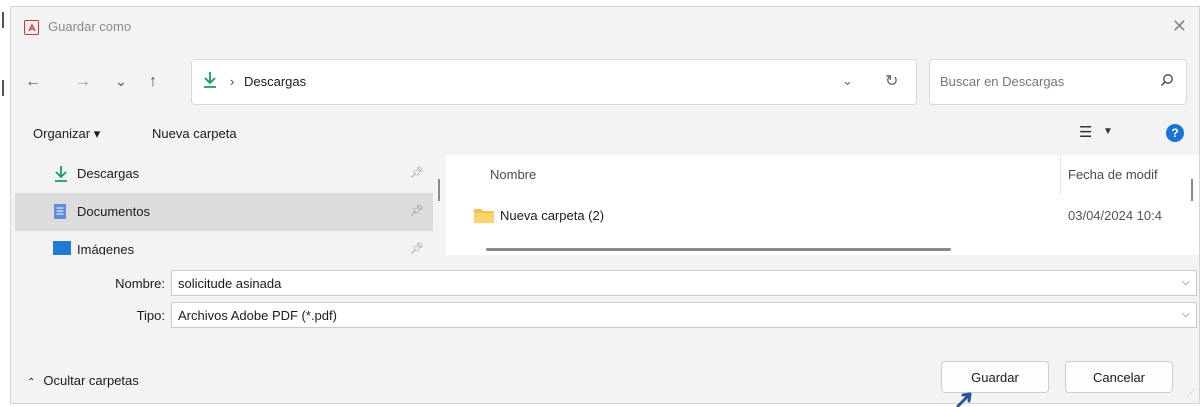  Describe the element at coordinates (140, 283) in the screenshot. I see `name-label: Nombre:` at that location.